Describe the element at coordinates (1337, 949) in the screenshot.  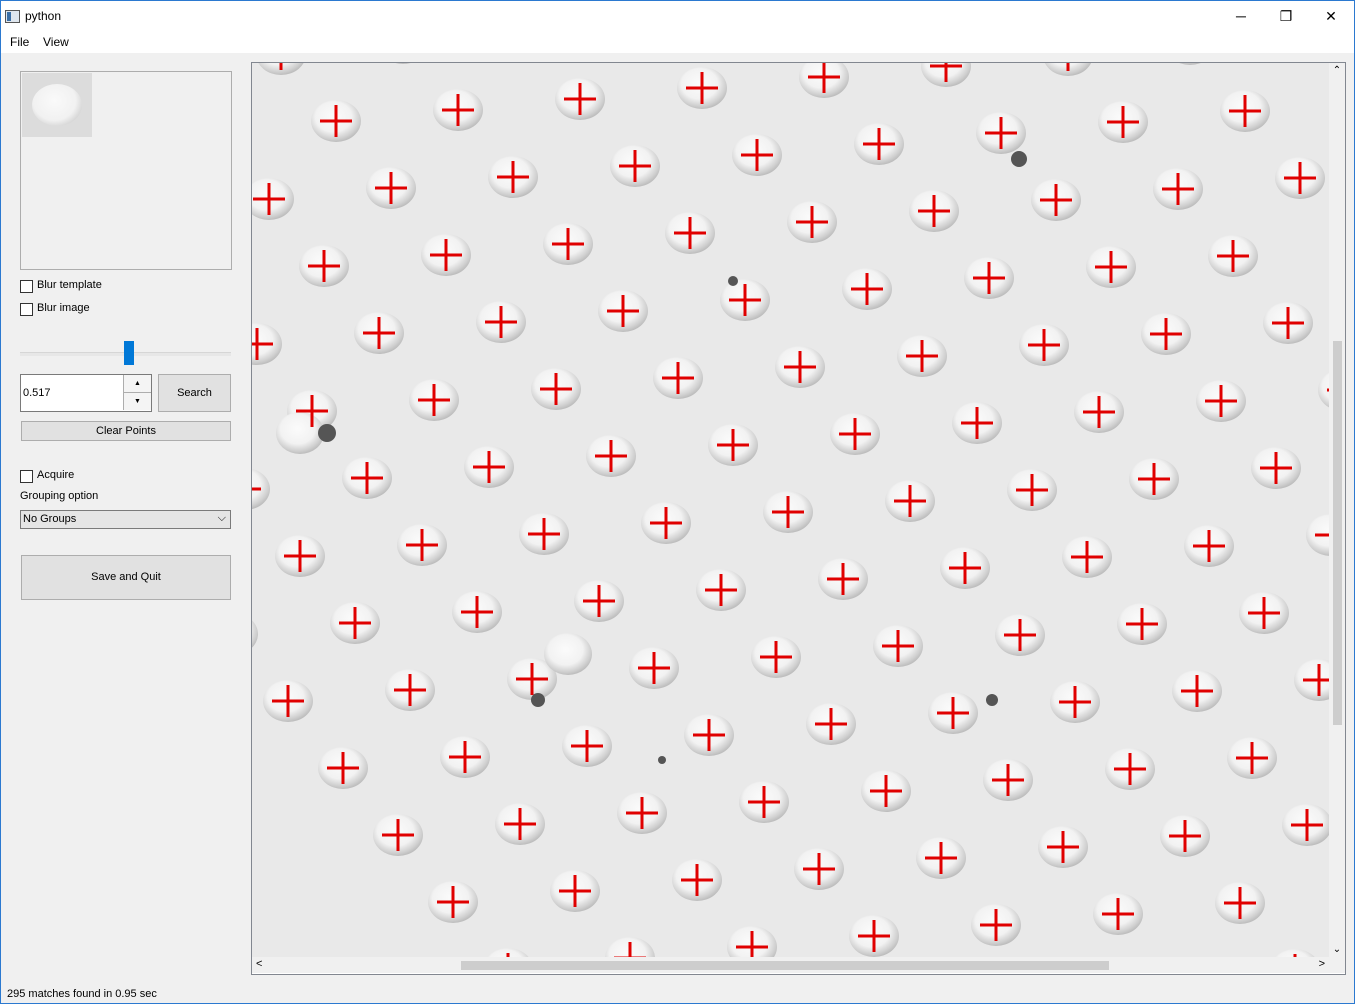
I see `scroll-down-icon: ⌄` at that location.